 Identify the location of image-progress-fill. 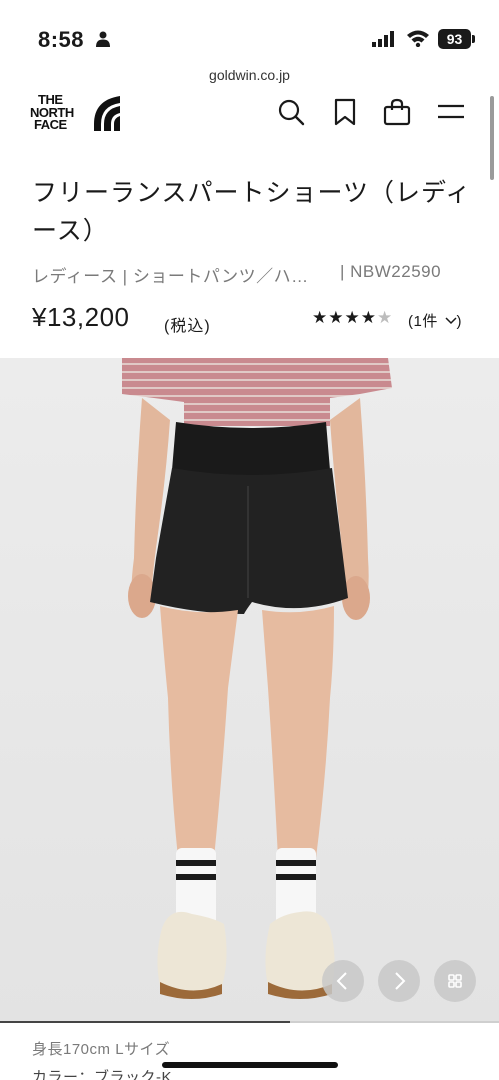
(145, 1022).